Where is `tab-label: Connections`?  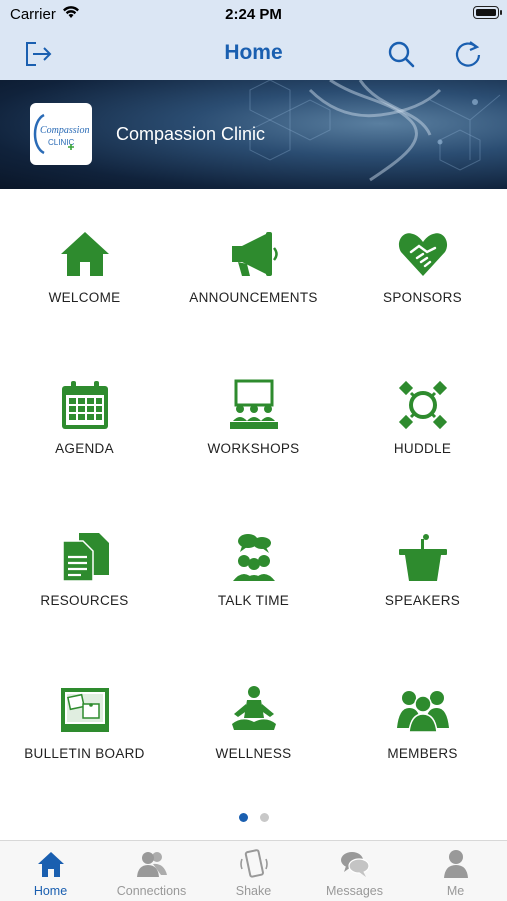
tab-label: Connections is located at coordinates (151, 891).